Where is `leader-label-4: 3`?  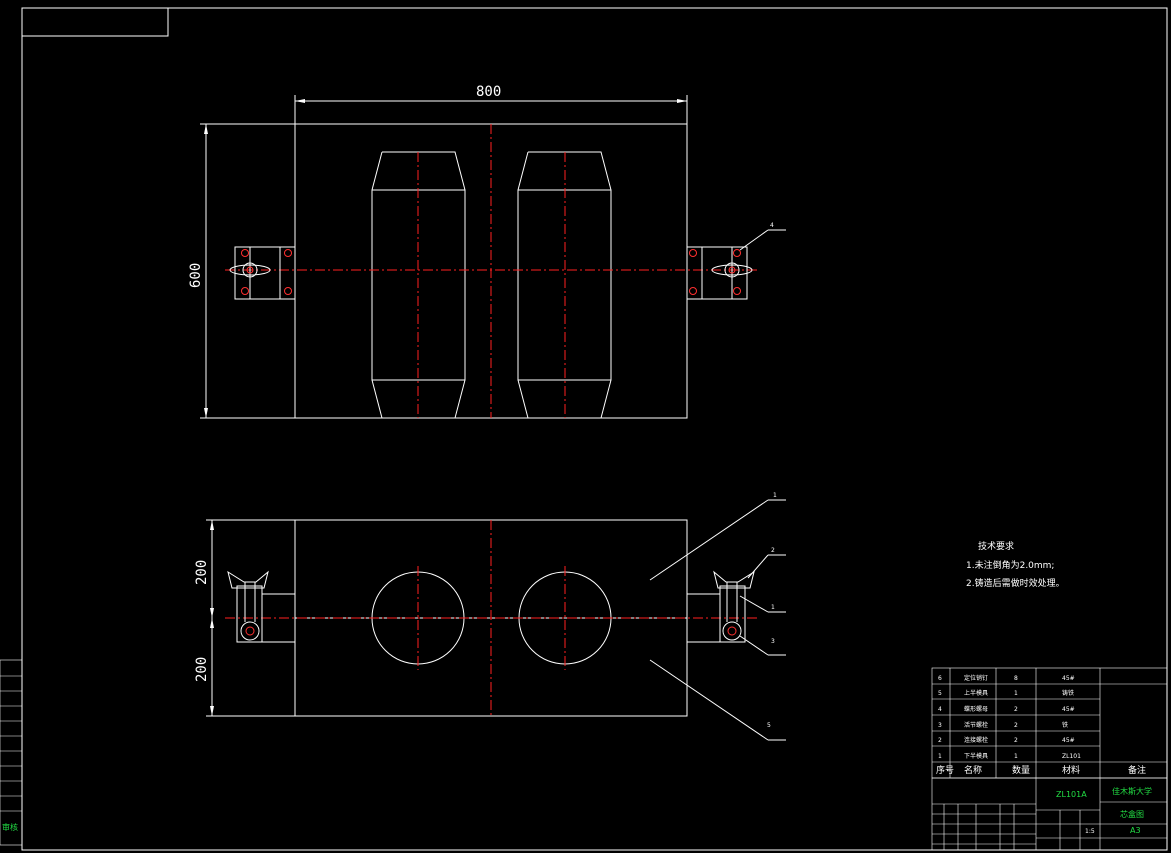
leader-label-4: 3 is located at coordinates (773, 641).